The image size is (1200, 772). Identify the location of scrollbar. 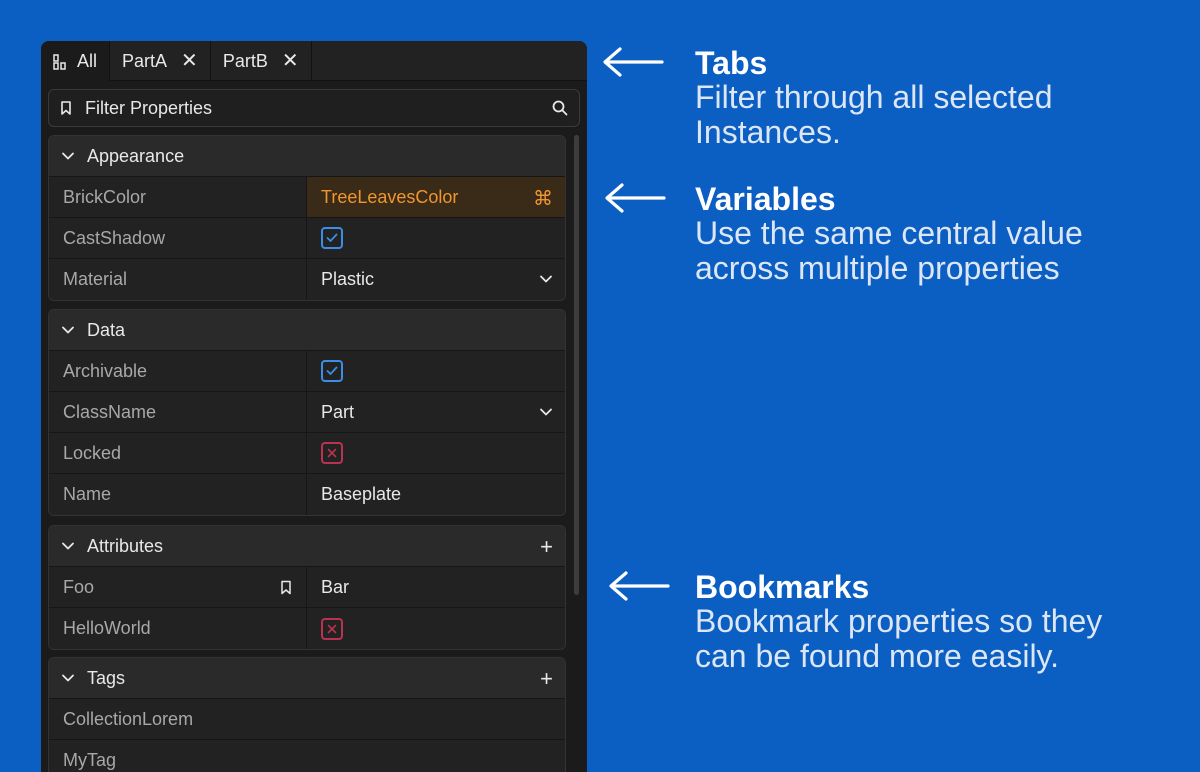
(576, 365).